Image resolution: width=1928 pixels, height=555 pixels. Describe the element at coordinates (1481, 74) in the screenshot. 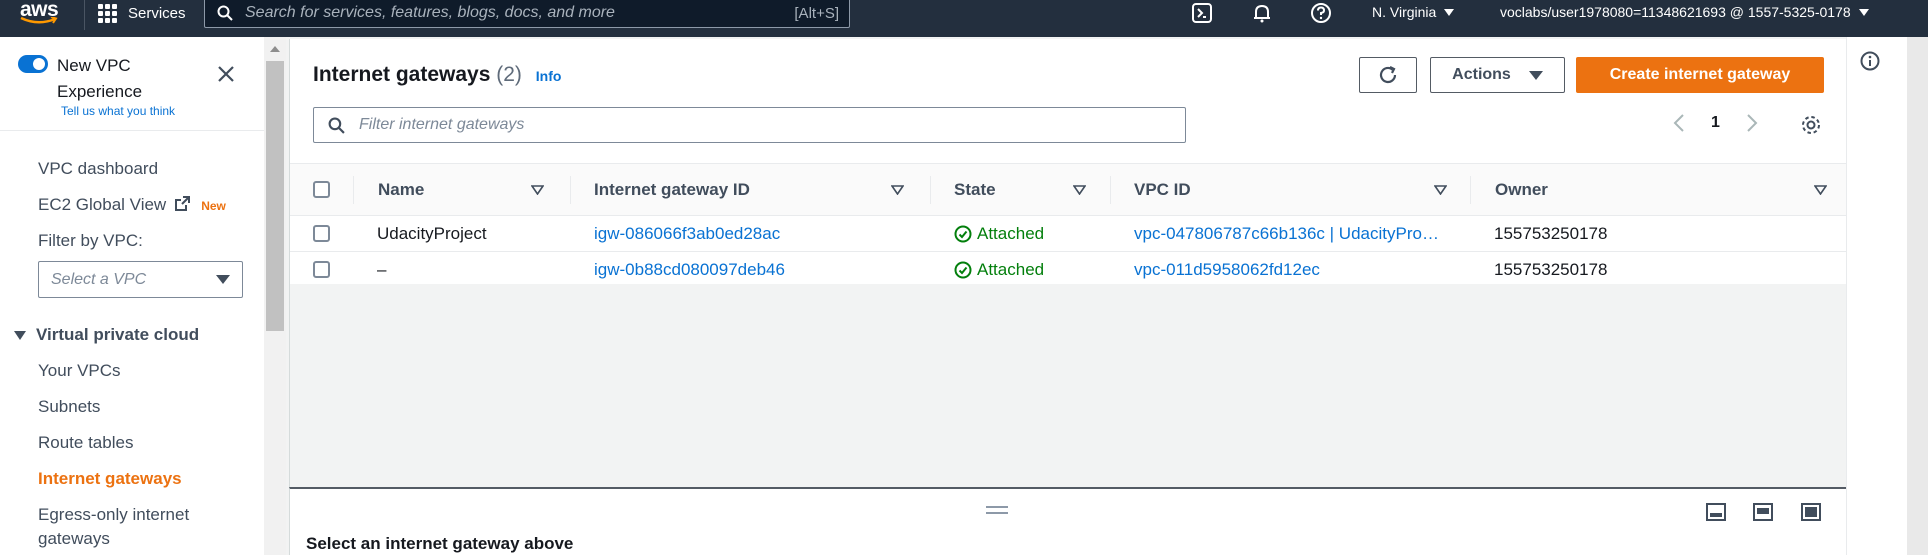

I see `actions-label: Actions` at that location.